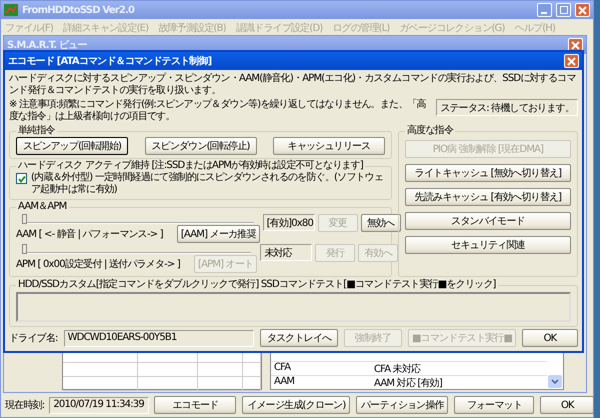 The height and width of the screenshot is (418, 600). Describe the element at coordinates (159, 338) in the screenshot. I see `drive-field: WDCWD10EARS-00Y5B1` at that location.